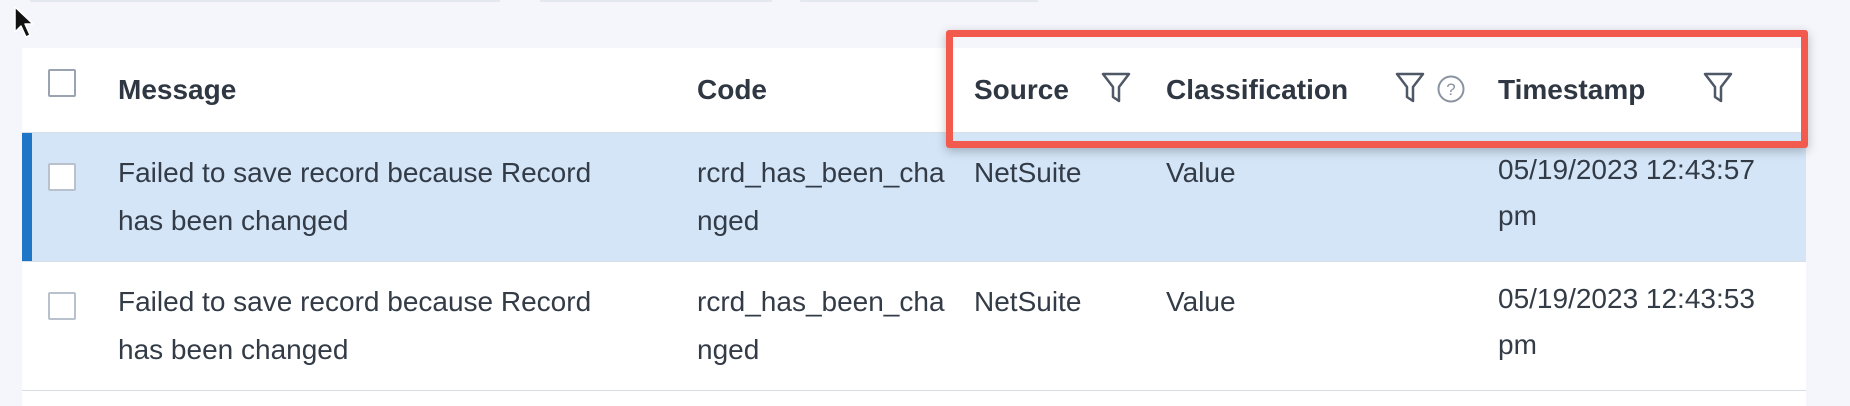 The width and height of the screenshot is (1850, 406). I want to click on timestamp-filter-icon, so click(1718, 88).